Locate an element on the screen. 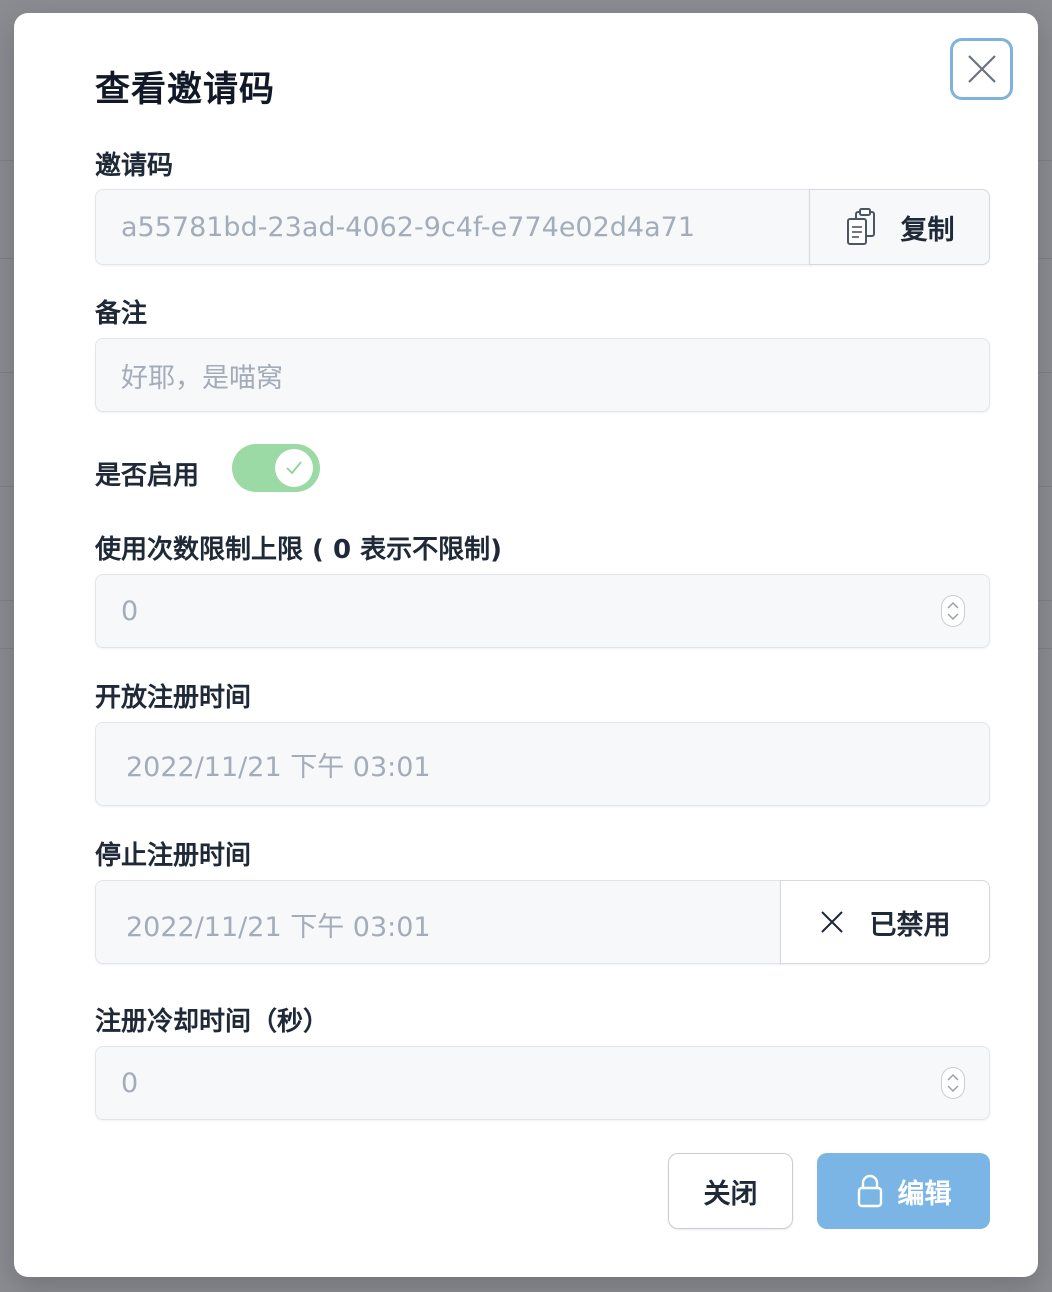 This screenshot has height=1292, width=1052. invite-code-field: a55781bd-23ad-4062-9c4f-e774e02d4a71 is located at coordinates (453, 227).